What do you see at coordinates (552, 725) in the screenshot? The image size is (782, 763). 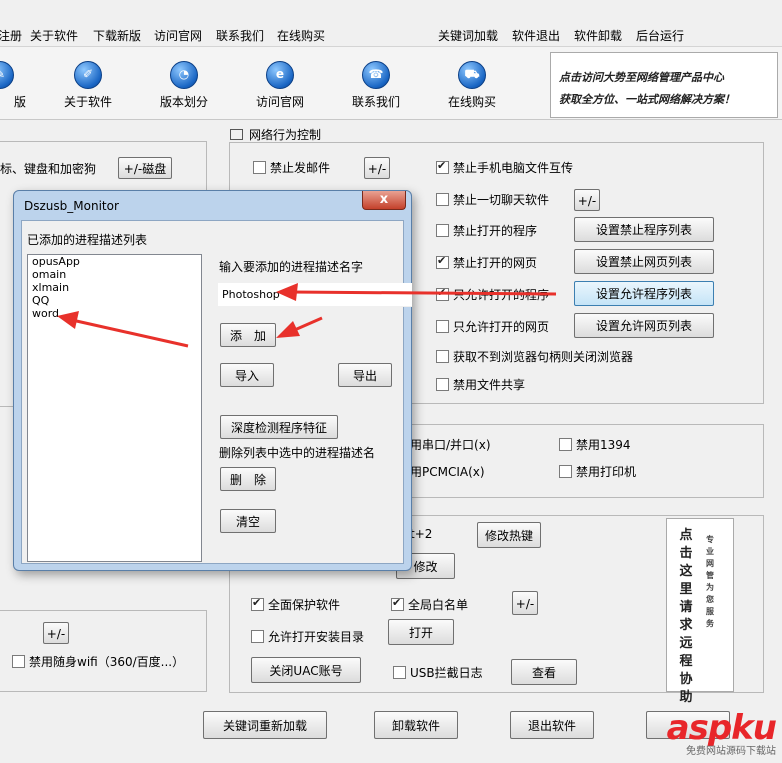 I see `exit-button: 退出软件` at bounding box center [552, 725].